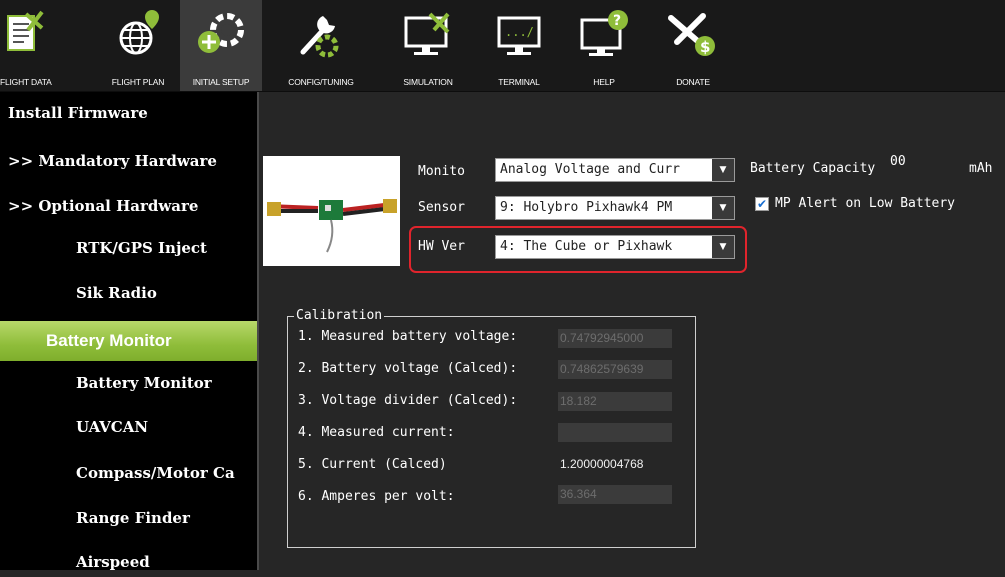  I want to click on config-tuning-icon, so click(319, 37).